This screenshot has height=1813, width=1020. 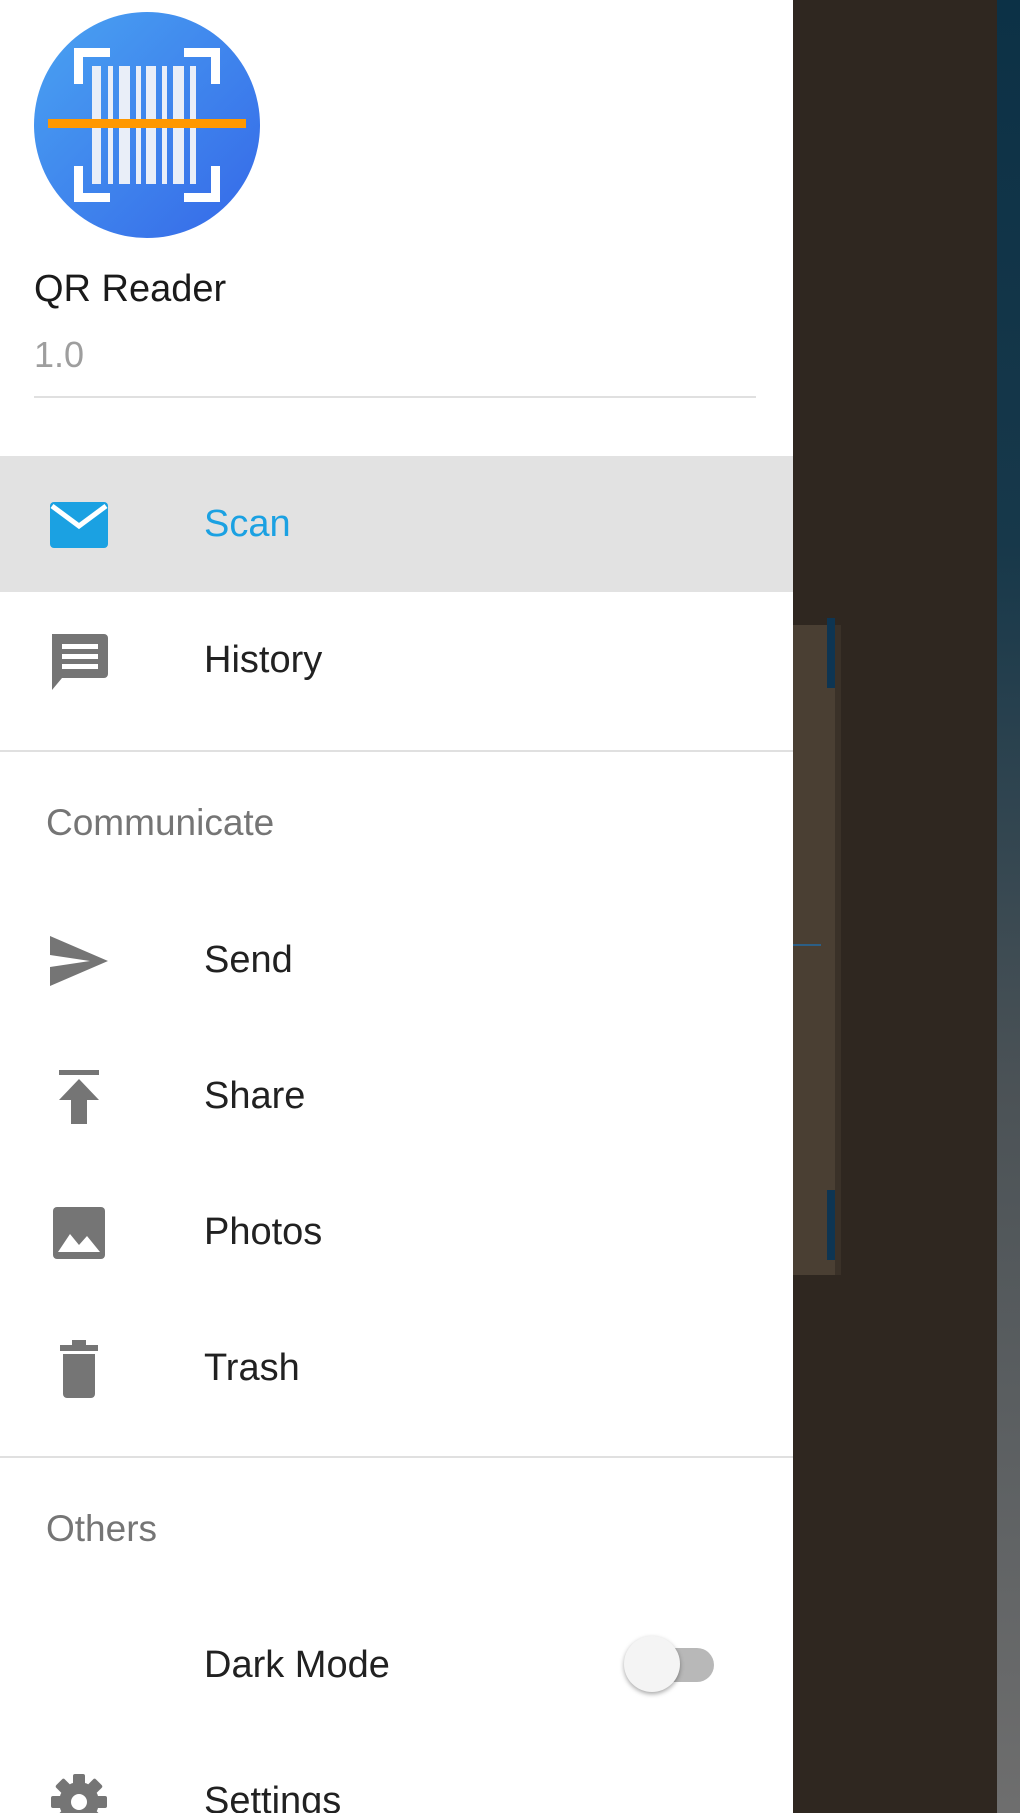 What do you see at coordinates (395, 397) in the screenshot?
I see `header-divider` at bounding box center [395, 397].